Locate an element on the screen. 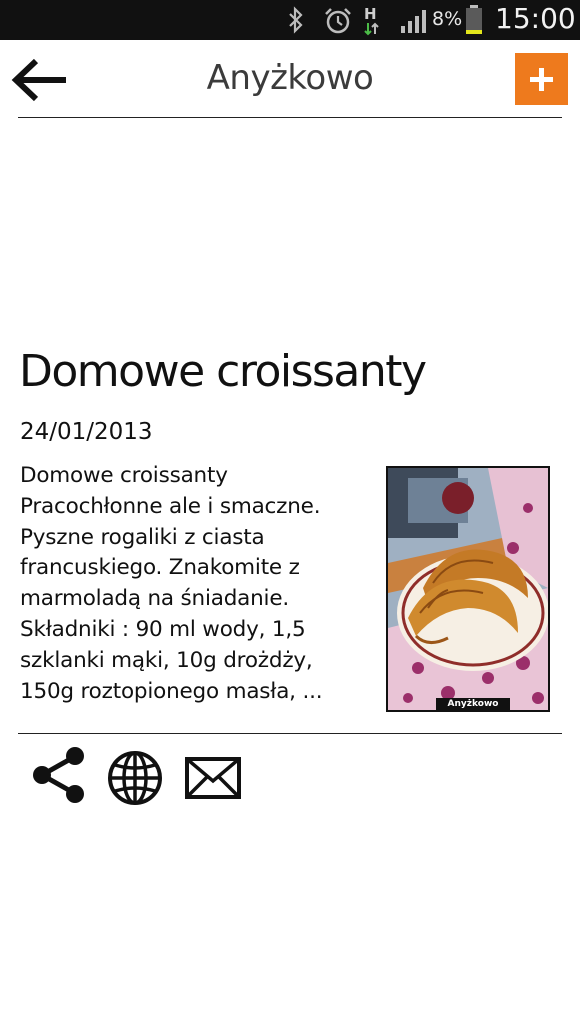  globe-icon is located at coordinates (135, 778).